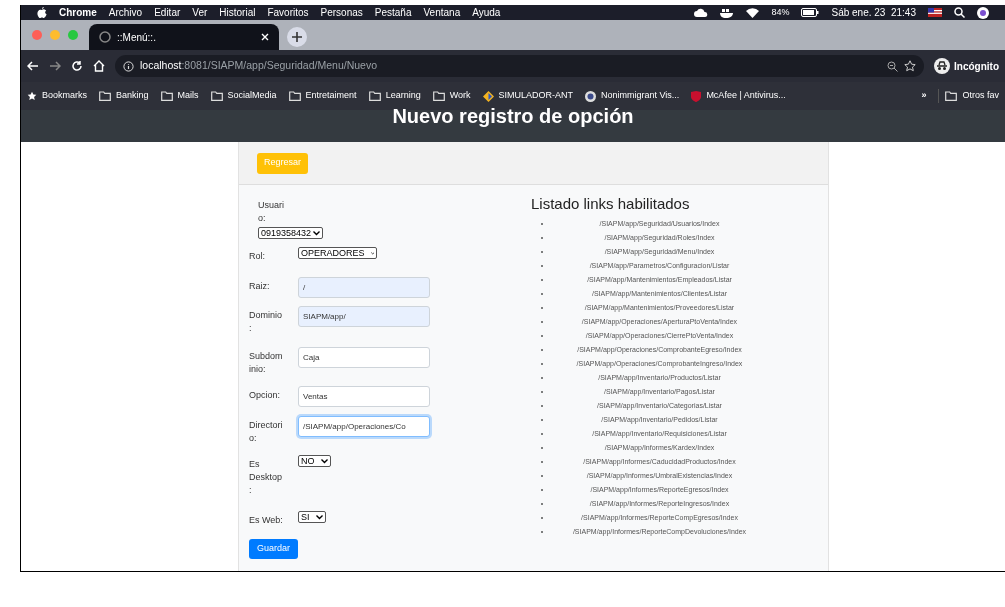 This screenshot has width=1005, height=607. Describe the element at coordinates (125, 12) in the screenshot. I see `menu-item: Archivo` at that location.